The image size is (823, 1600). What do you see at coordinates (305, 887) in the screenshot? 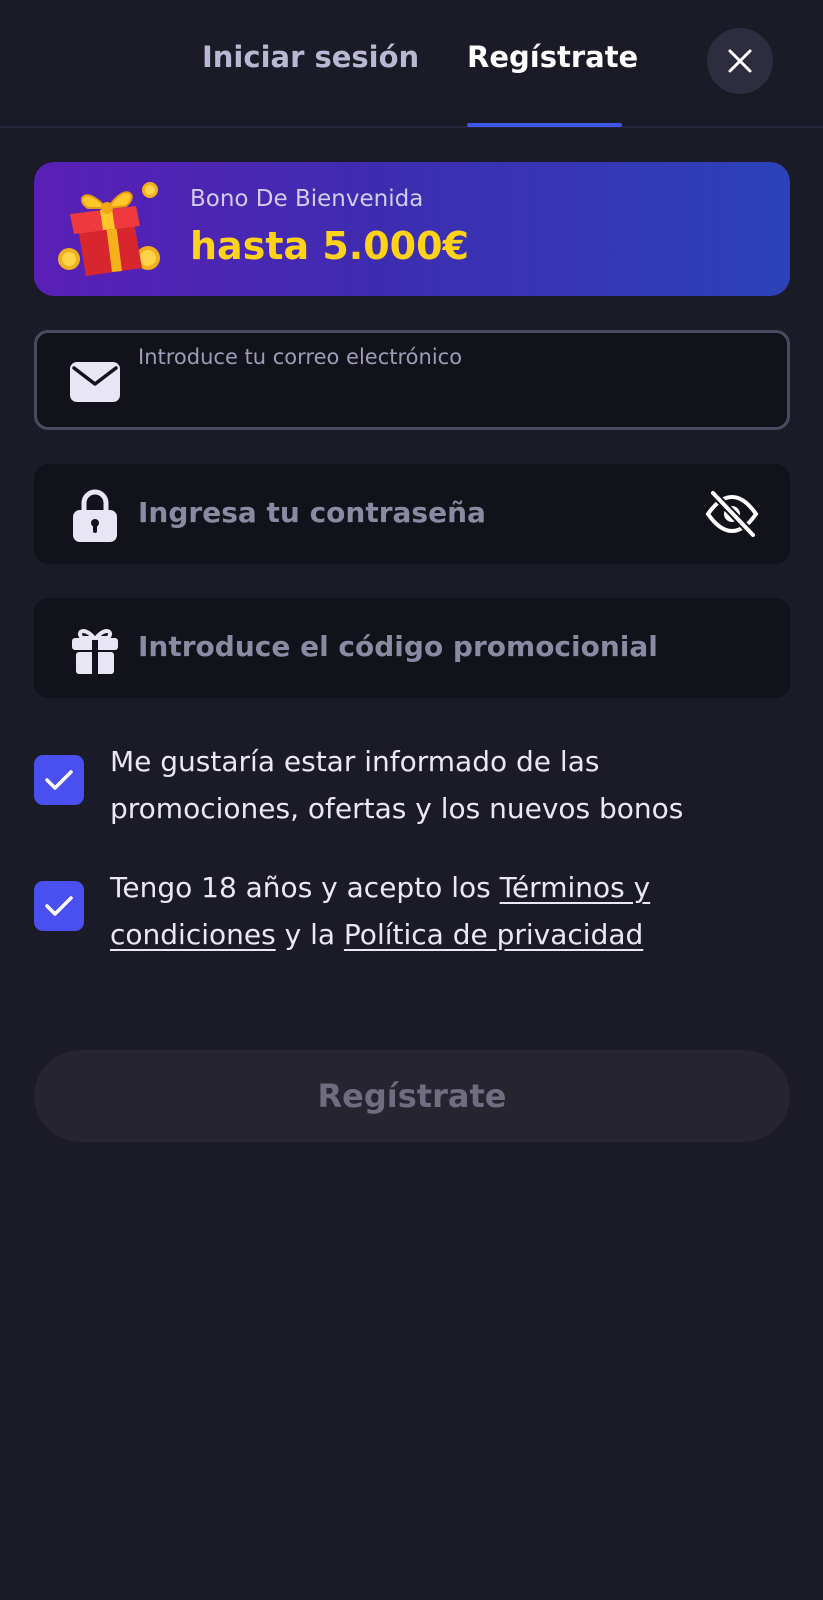
I see `terms-text-before: Tengo 18 años y acepto los` at bounding box center [305, 887].